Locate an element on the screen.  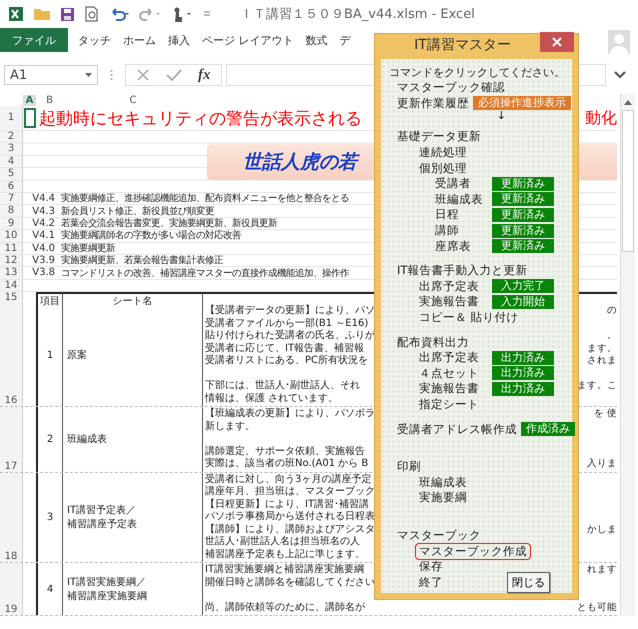
command-item: 受講者アドレス帳作成 is located at coordinates (457, 429).